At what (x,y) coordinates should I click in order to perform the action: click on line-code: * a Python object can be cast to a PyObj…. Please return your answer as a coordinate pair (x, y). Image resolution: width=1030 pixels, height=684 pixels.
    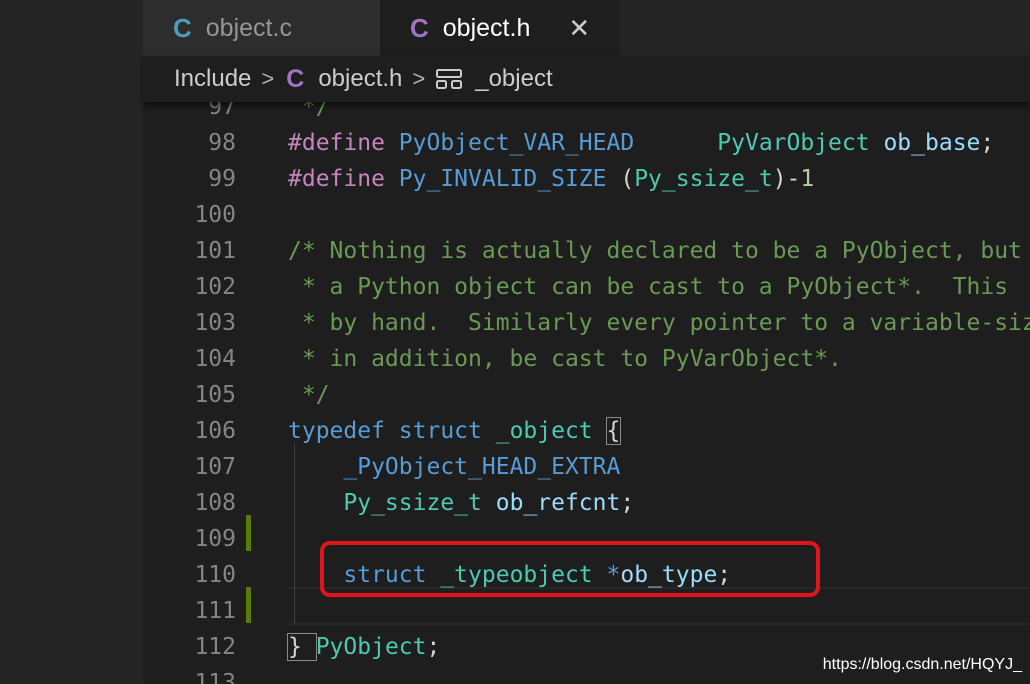
    Looking at the image, I should click on (648, 287).